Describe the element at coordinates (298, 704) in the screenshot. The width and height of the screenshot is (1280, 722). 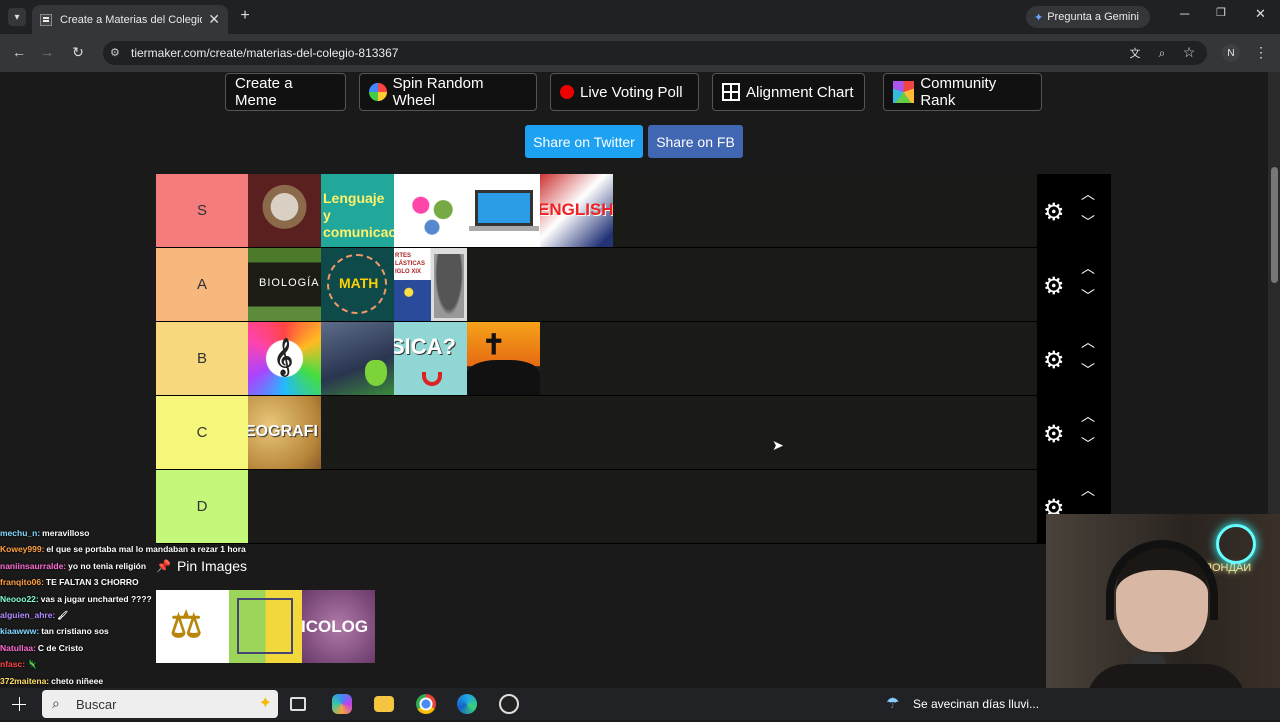
I see `task-view-icon` at that location.